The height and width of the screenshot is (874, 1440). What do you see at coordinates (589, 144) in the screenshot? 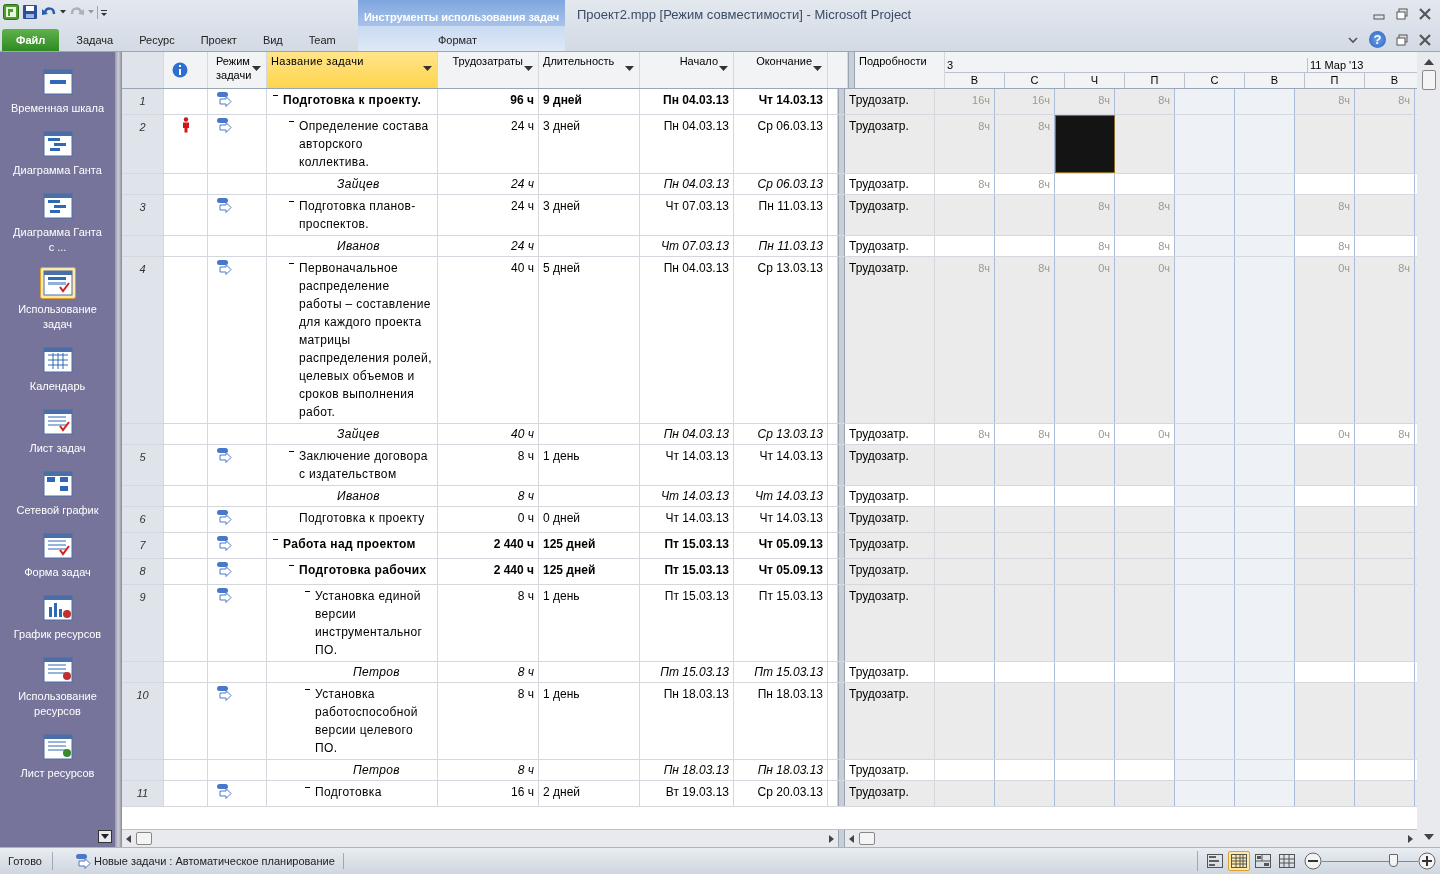
I see `table-cell: 3 дней` at bounding box center [589, 144].